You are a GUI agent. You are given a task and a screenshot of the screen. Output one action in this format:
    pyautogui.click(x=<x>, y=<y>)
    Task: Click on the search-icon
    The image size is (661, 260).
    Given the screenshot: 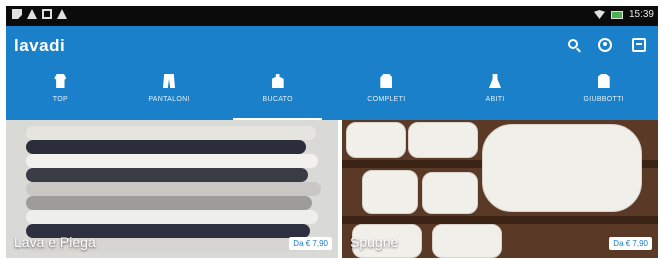 What is the action you would take?
    pyautogui.click(x=573, y=44)
    